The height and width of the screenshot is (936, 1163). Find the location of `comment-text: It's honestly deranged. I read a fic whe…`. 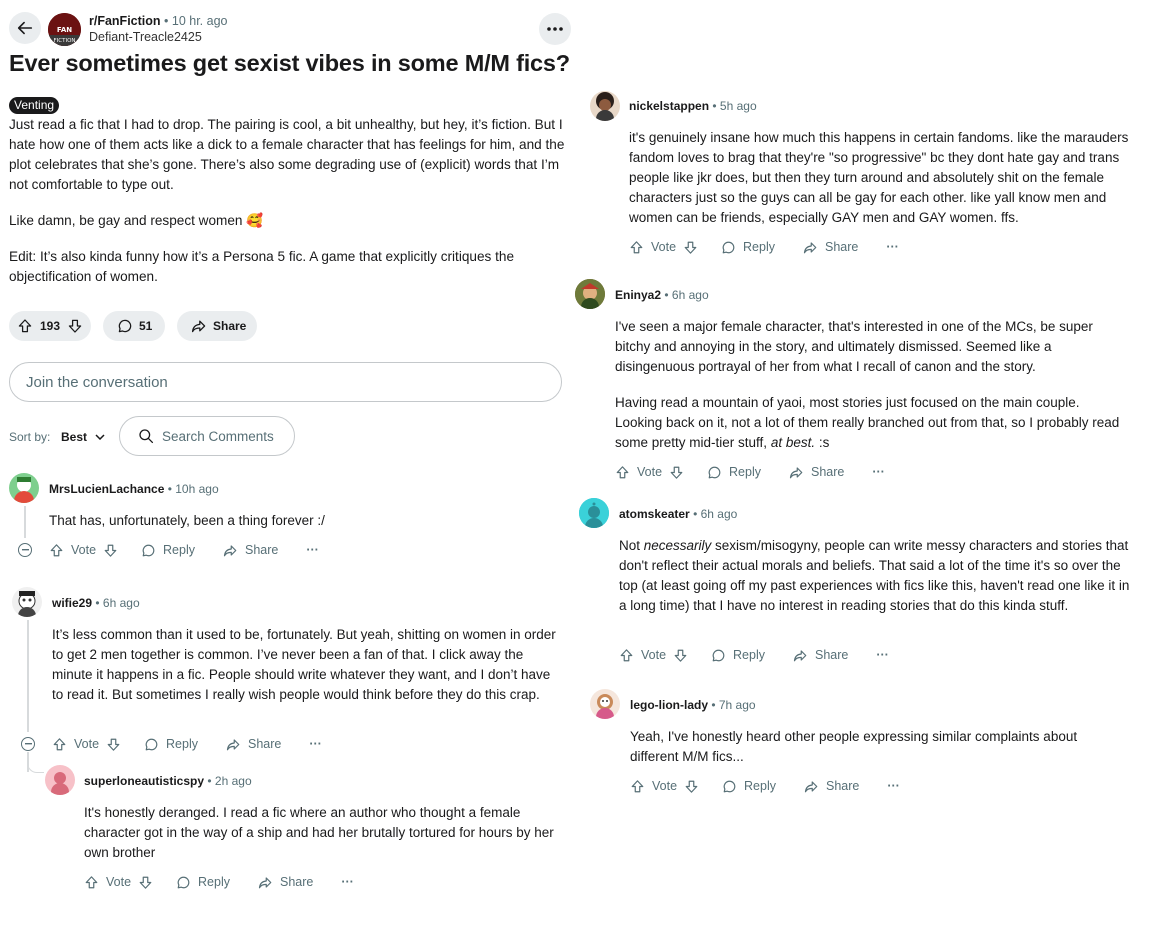

comment-text: It's honestly deranged. I read a fic whe… is located at coordinates (319, 832).